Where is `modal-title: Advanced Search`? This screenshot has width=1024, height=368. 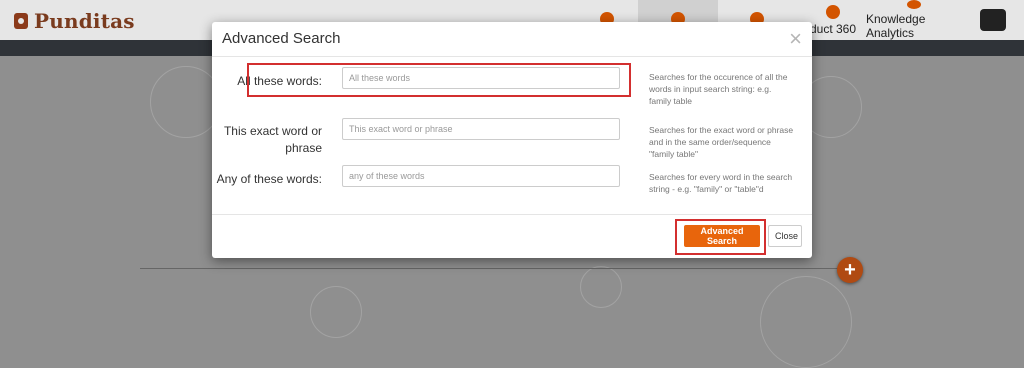 modal-title: Advanced Search is located at coordinates (281, 38).